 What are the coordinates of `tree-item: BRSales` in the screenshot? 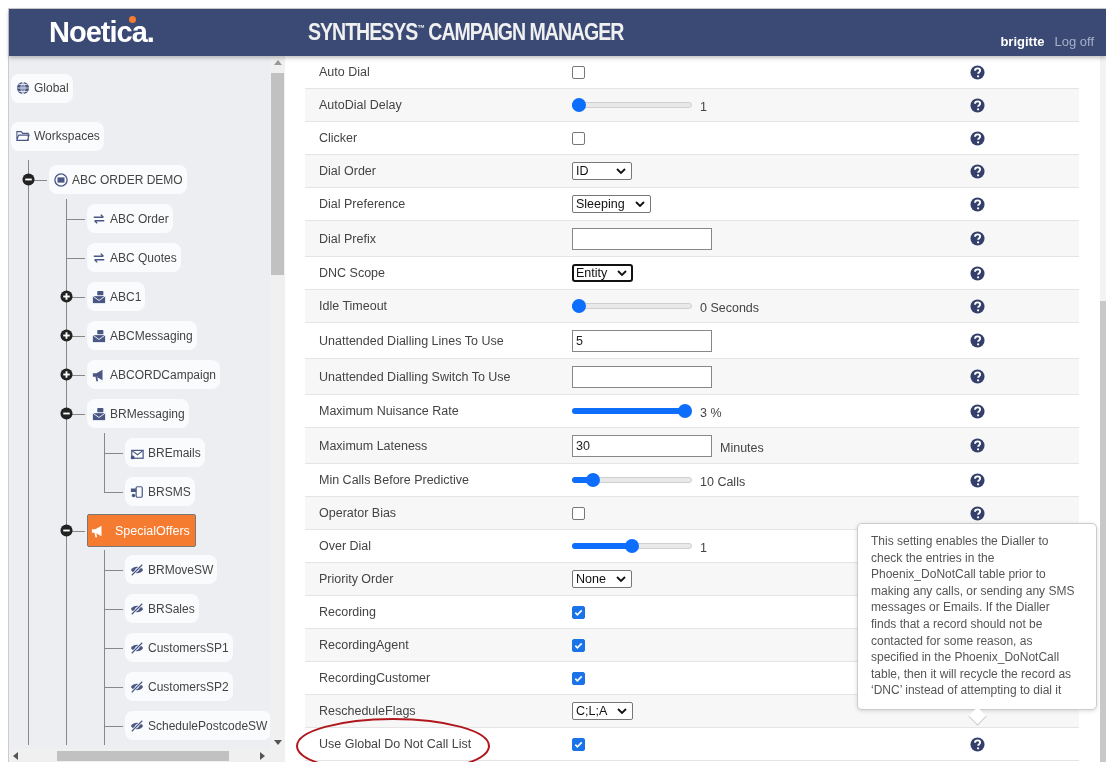 It's located at (162, 608).